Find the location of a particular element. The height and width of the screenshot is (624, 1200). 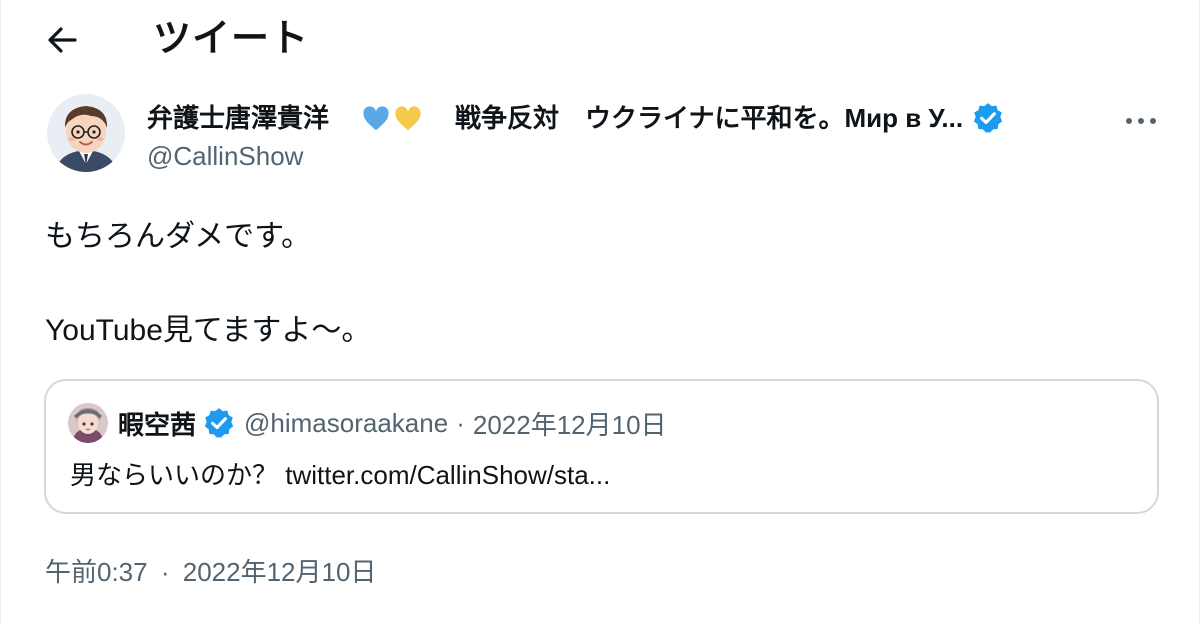

tweet-line-1: もちろんダメです。 is located at coordinates (178, 236).